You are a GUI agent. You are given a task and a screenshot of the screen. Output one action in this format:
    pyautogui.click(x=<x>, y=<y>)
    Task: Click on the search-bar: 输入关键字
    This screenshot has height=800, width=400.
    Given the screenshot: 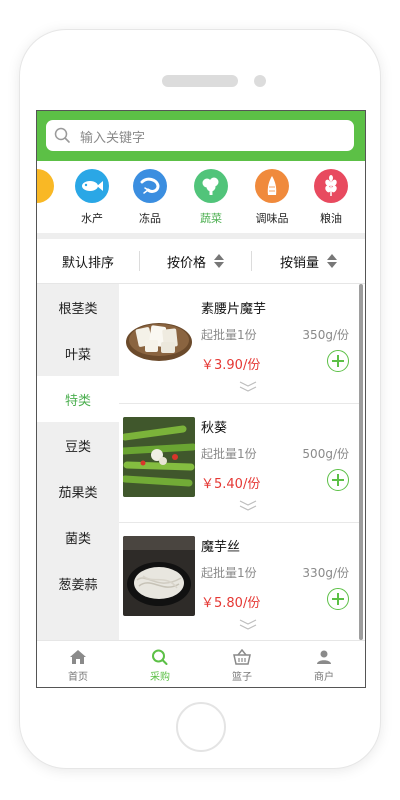 What is the action you would take?
    pyautogui.click(x=201, y=136)
    